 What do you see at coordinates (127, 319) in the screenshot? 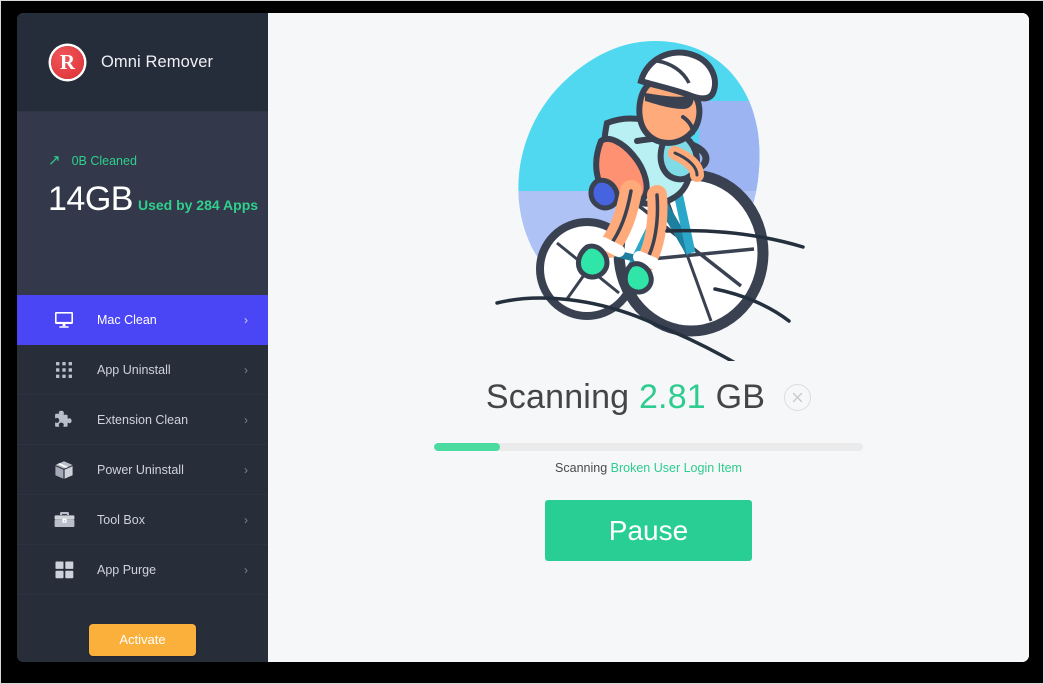
I see `sidebar-item-label: Mac Clean` at bounding box center [127, 319].